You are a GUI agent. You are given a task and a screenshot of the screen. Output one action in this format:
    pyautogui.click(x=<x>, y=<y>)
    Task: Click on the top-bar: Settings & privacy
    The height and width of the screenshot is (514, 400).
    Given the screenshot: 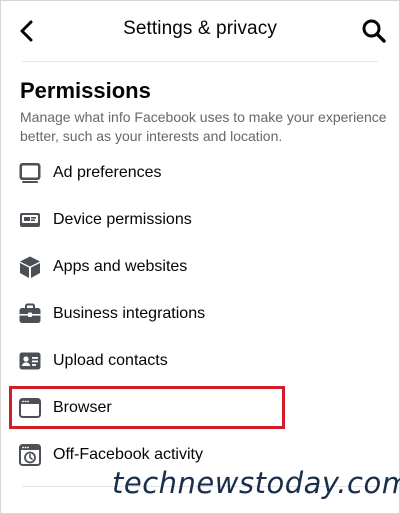 What is the action you would take?
    pyautogui.click(x=200, y=30)
    